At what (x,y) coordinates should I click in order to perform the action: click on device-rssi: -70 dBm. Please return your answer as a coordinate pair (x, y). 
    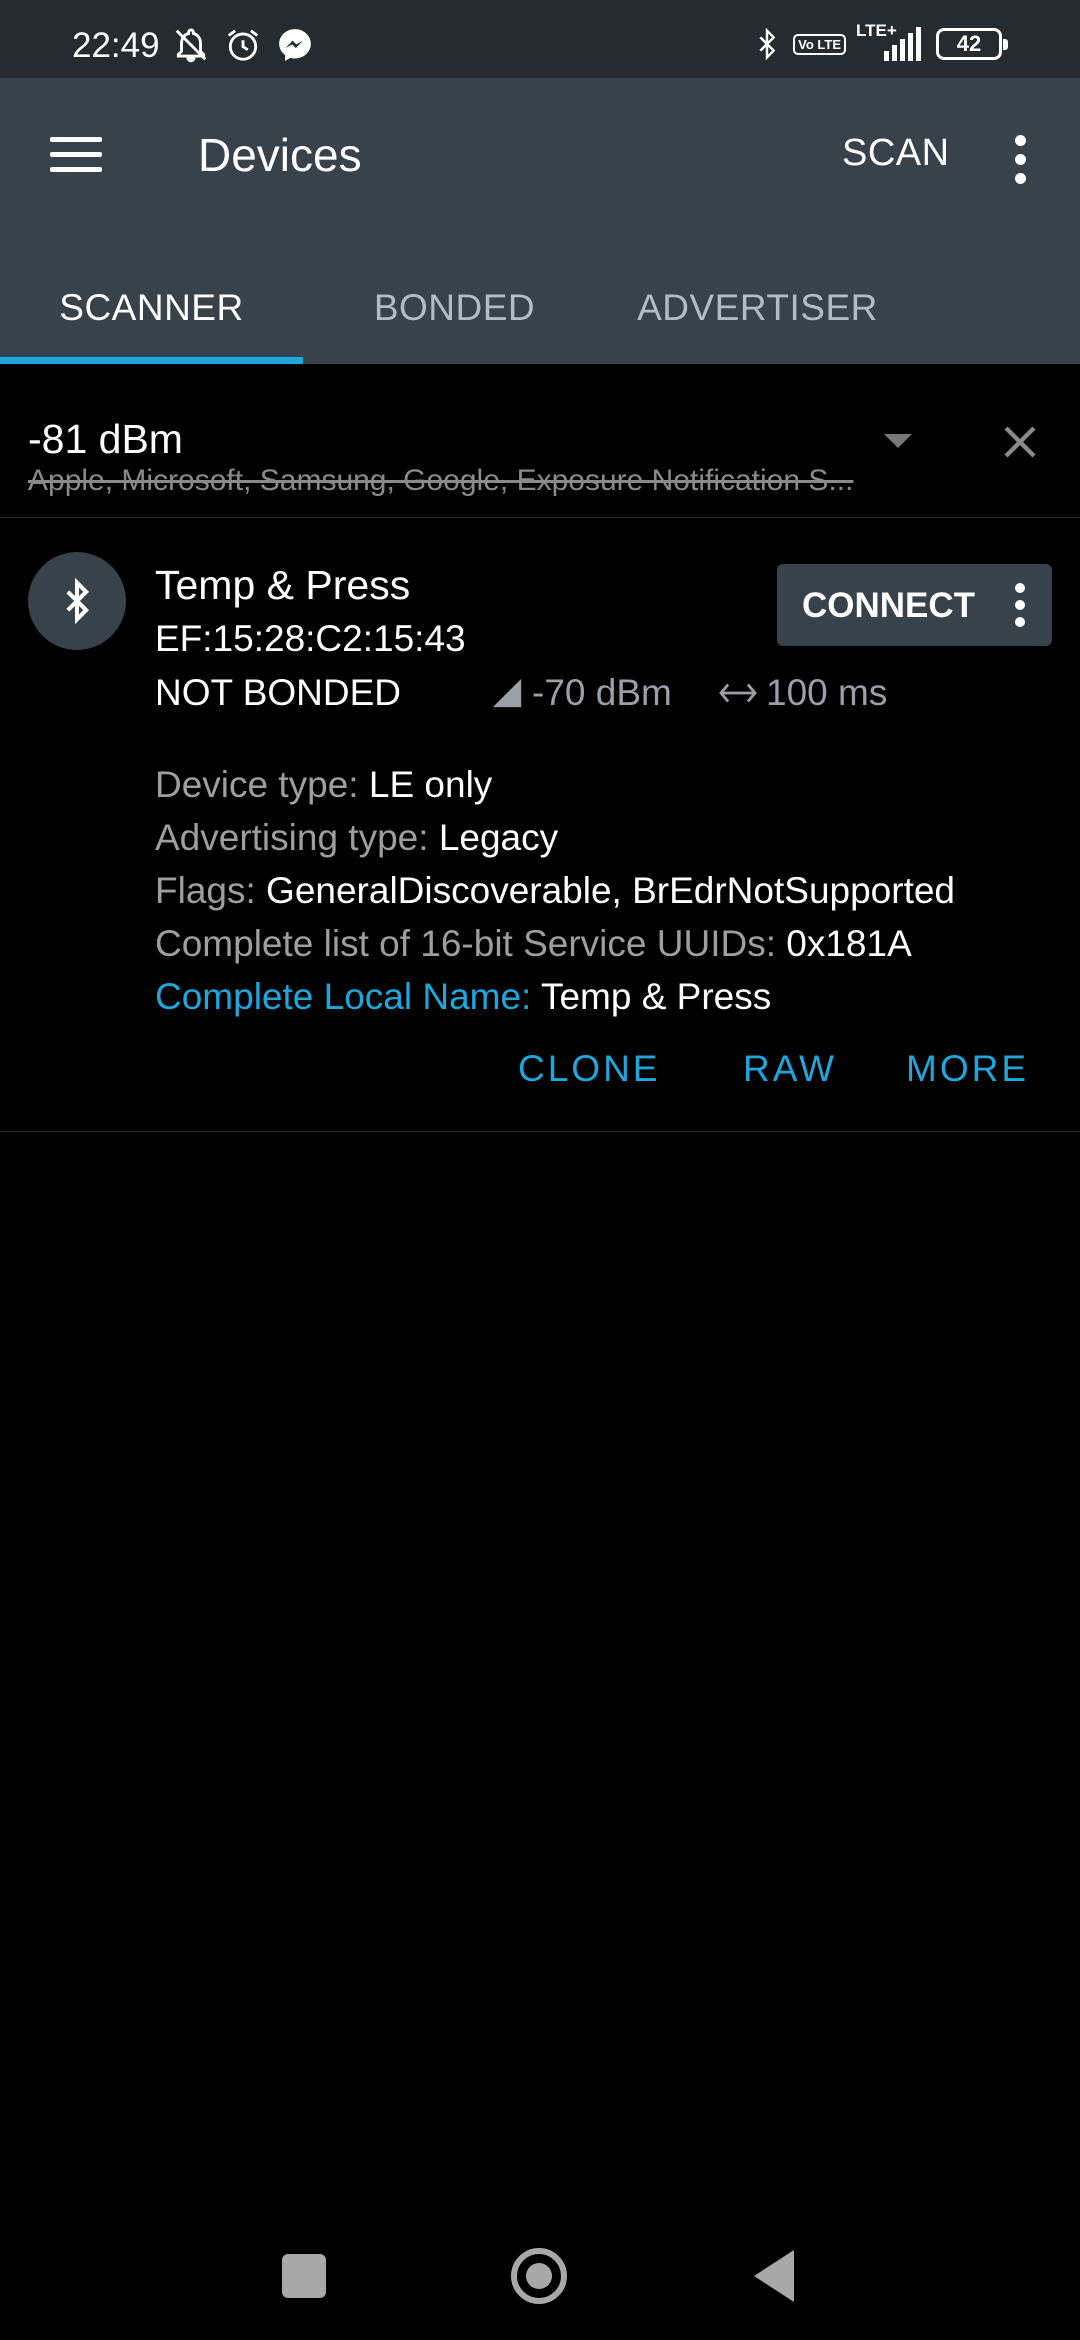
    Looking at the image, I should click on (581, 693).